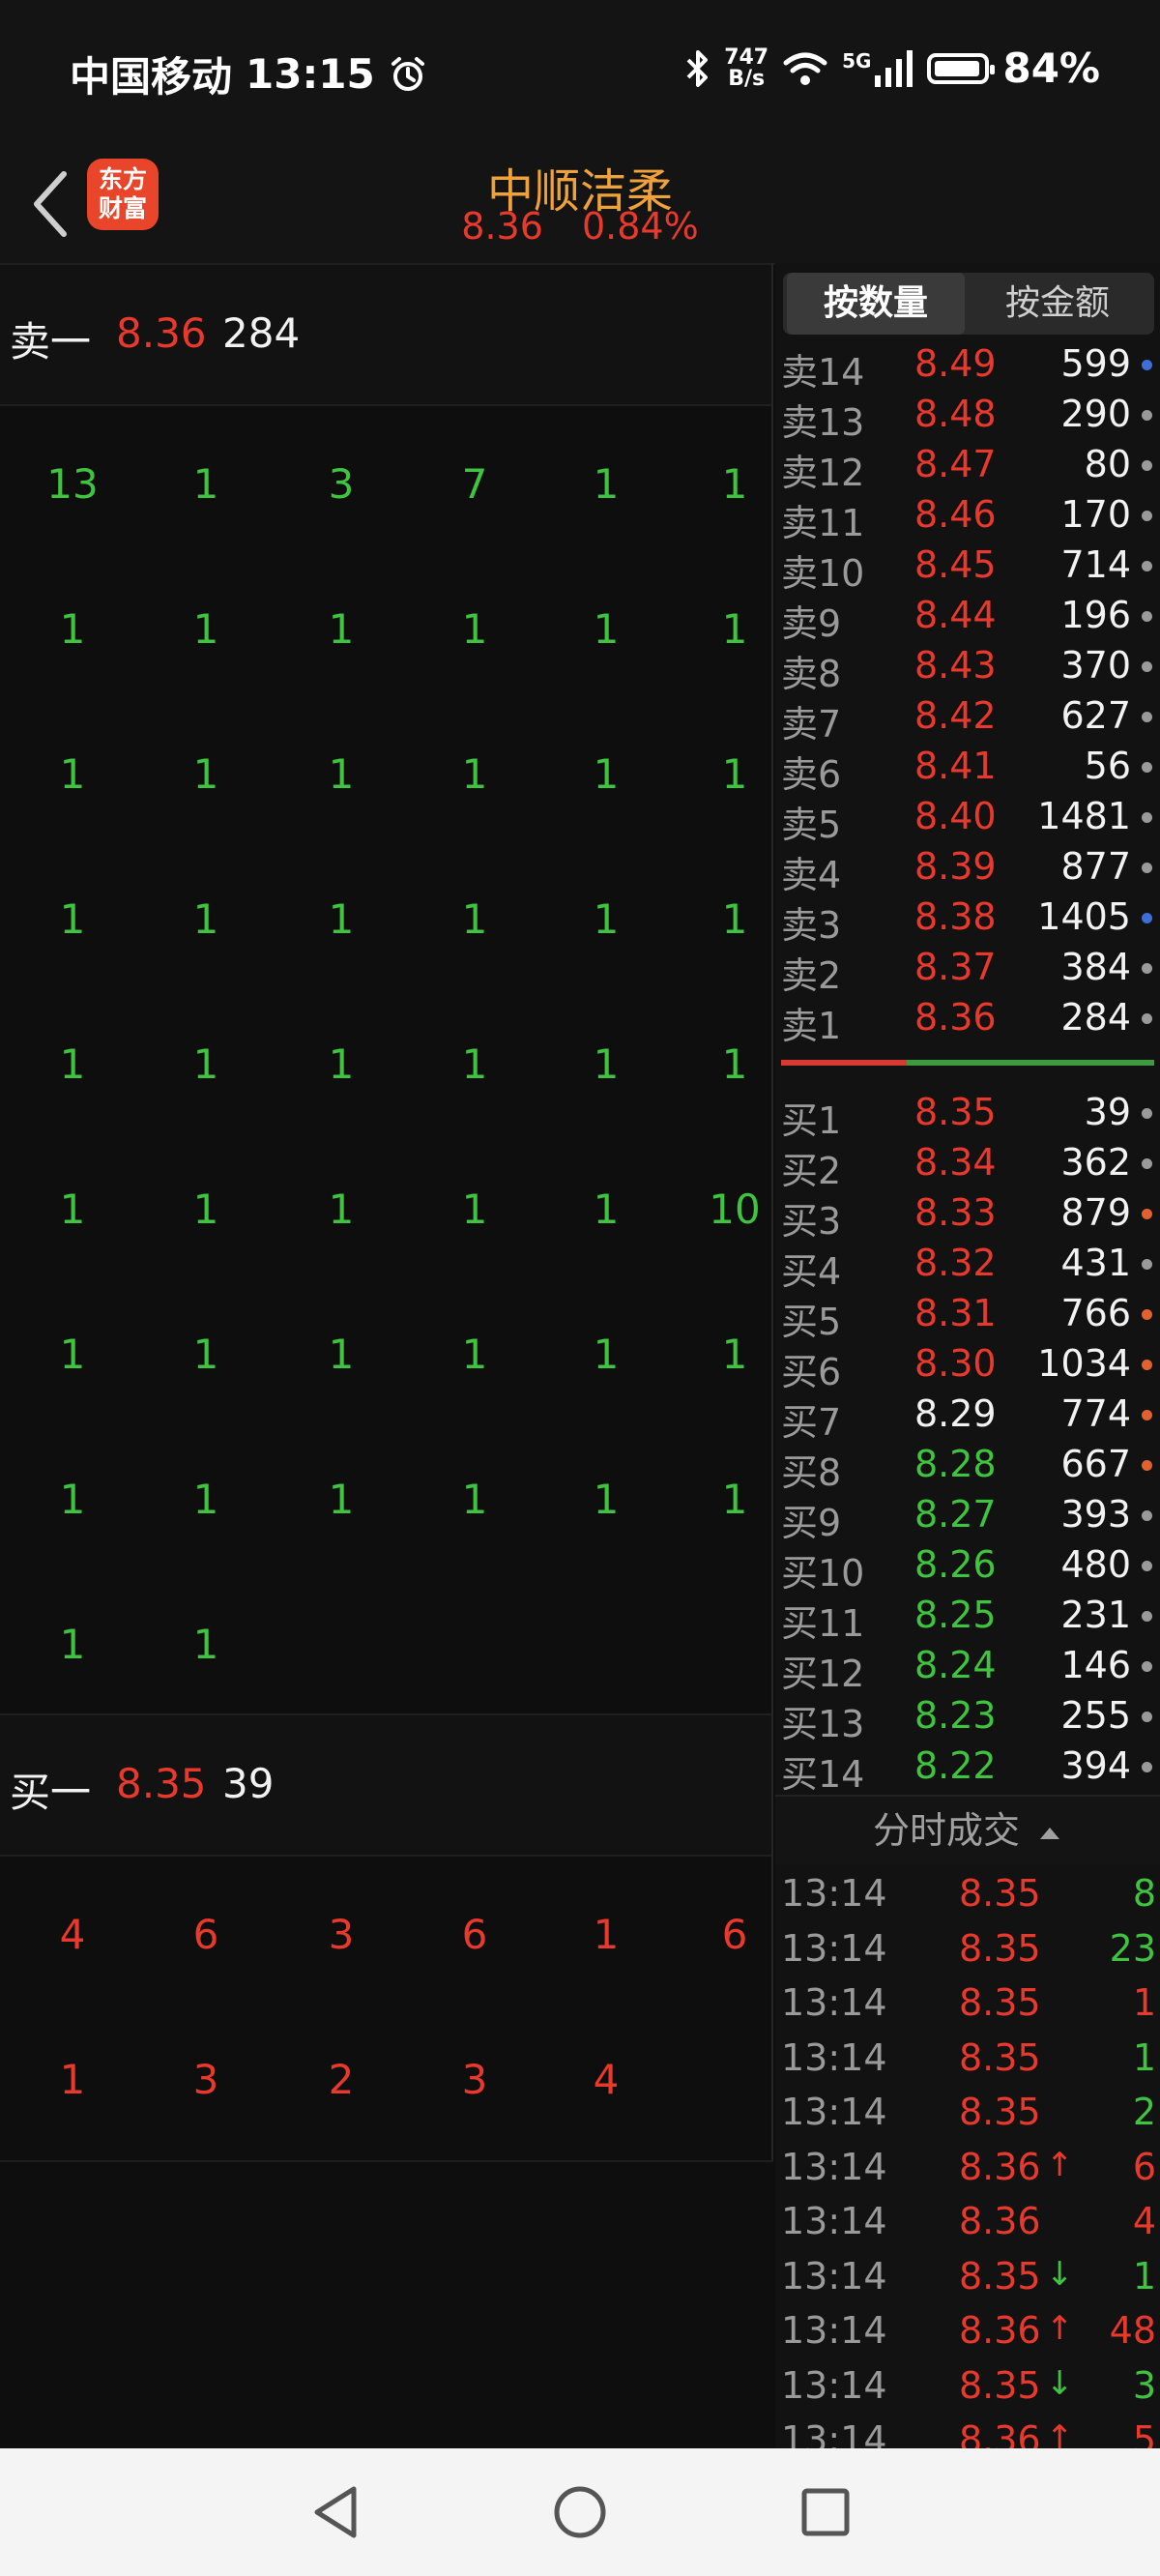 This screenshot has width=1160, height=2576. Describe the element at coordinates (968, 1516) in the screenshot. I see `bid-book-row: 买9 8.27 393` at that location.